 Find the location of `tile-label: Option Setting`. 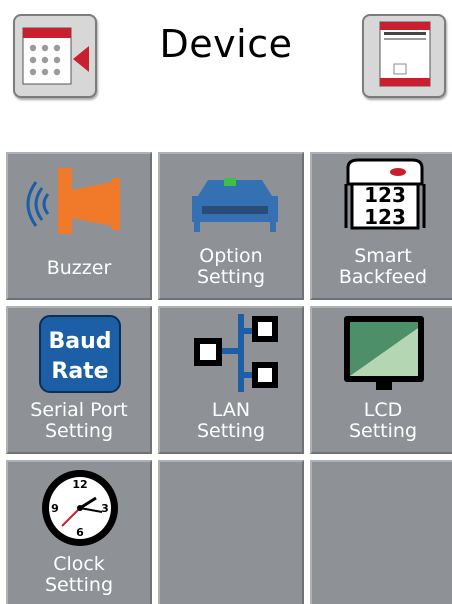

tile-label: Option Setting is located at coordinates (231, 266).